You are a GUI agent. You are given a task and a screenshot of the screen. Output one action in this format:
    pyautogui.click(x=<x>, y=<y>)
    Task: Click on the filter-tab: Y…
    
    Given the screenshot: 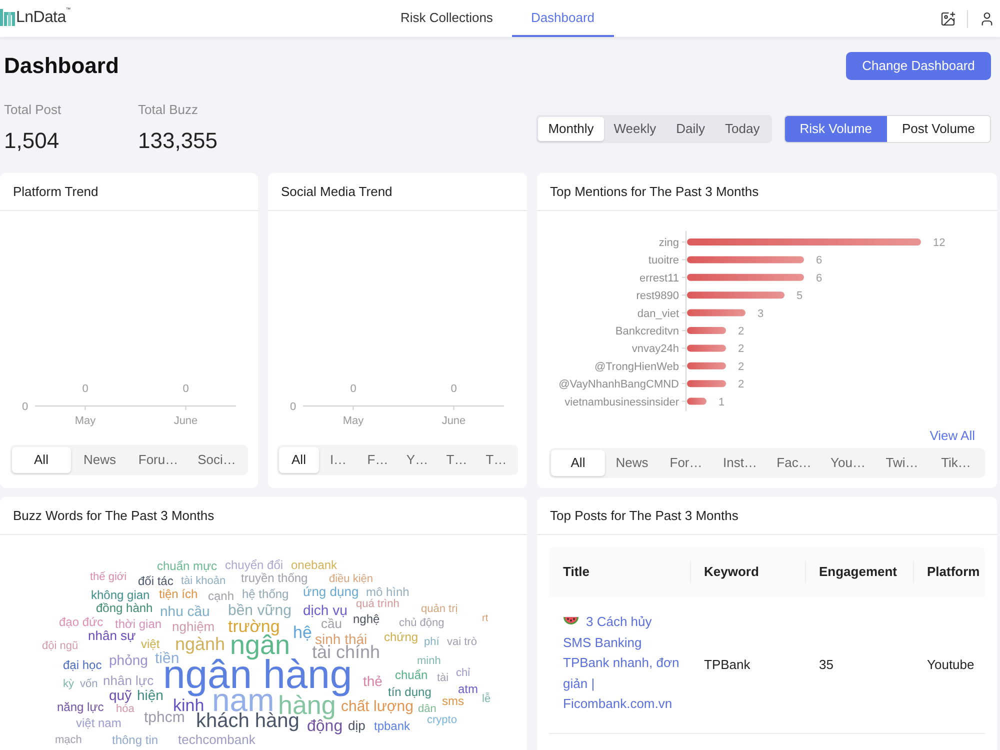 What is the action you would take?
    pyautogui.click(x=417, y=460)
    